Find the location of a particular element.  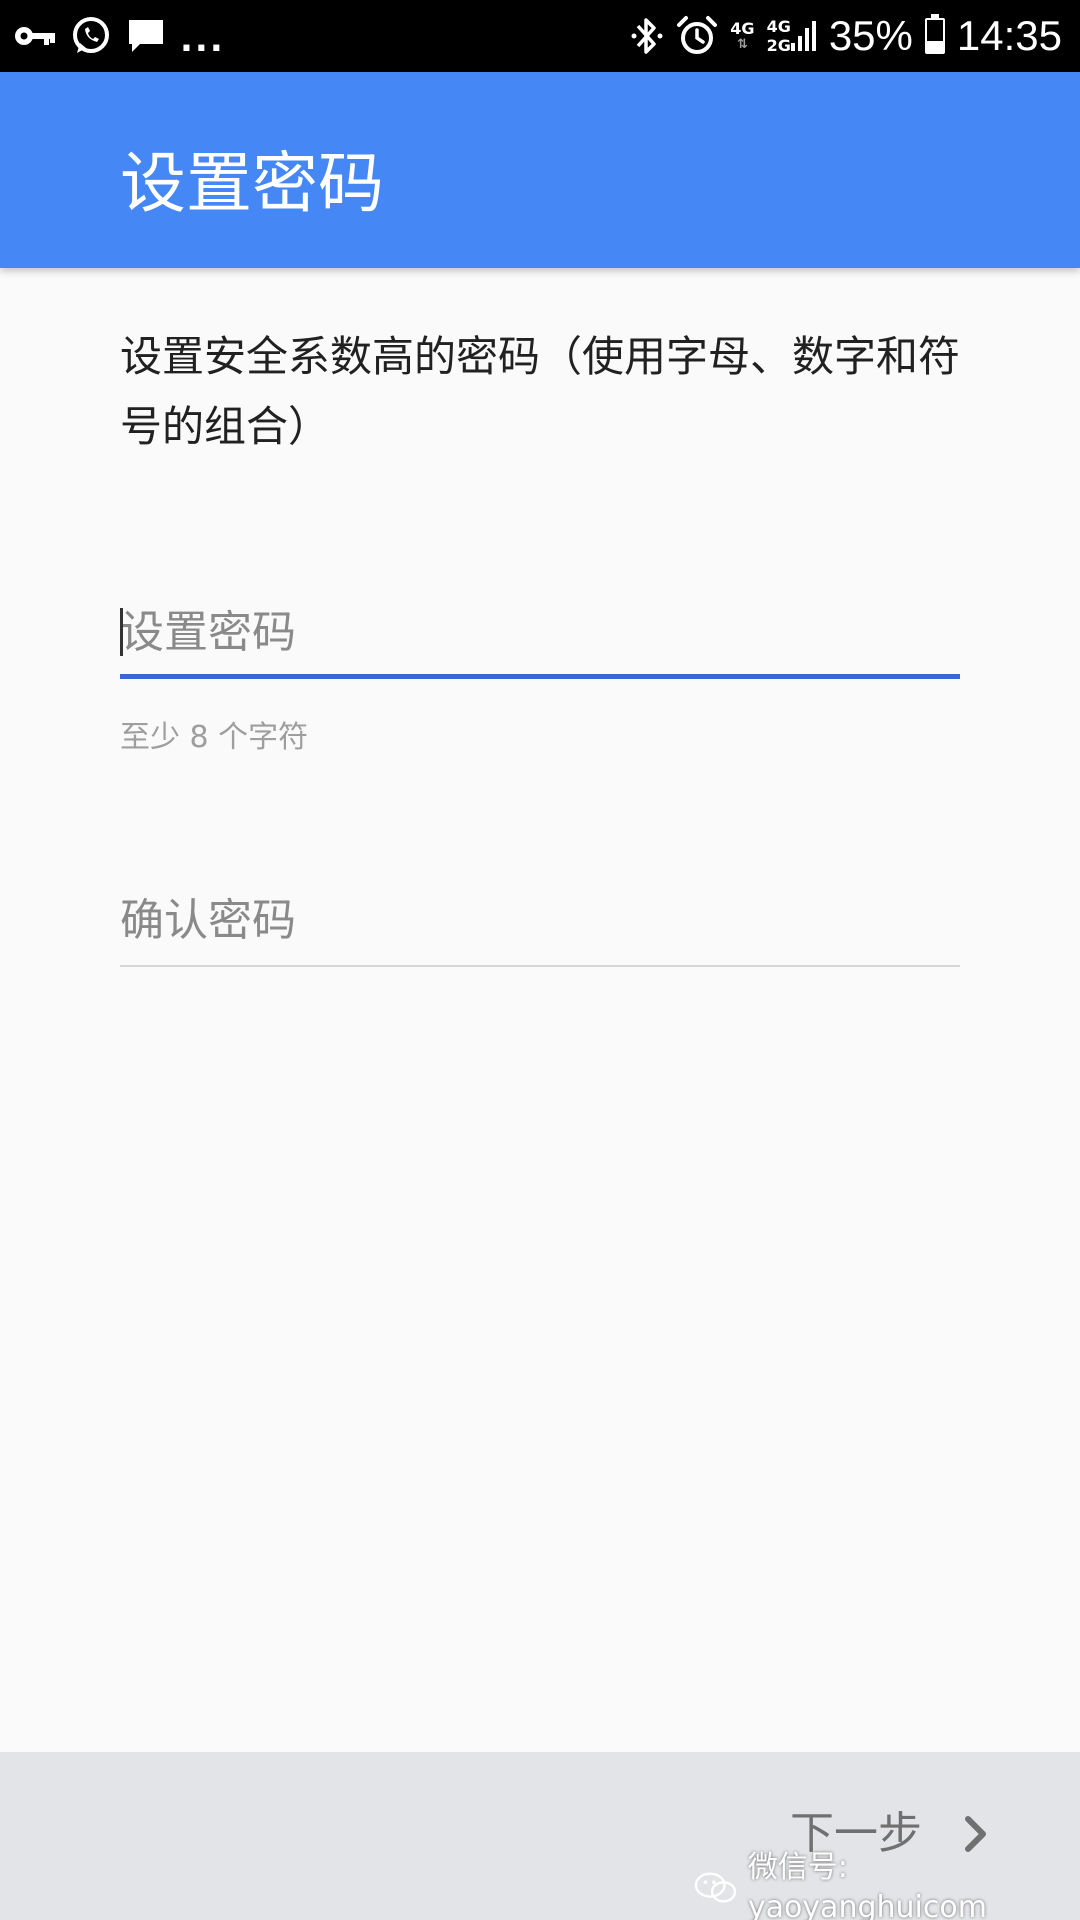

status-bar-right: 4G ⇅ 4G 2G 35% 14:35 is located at coordinates (840, 36).